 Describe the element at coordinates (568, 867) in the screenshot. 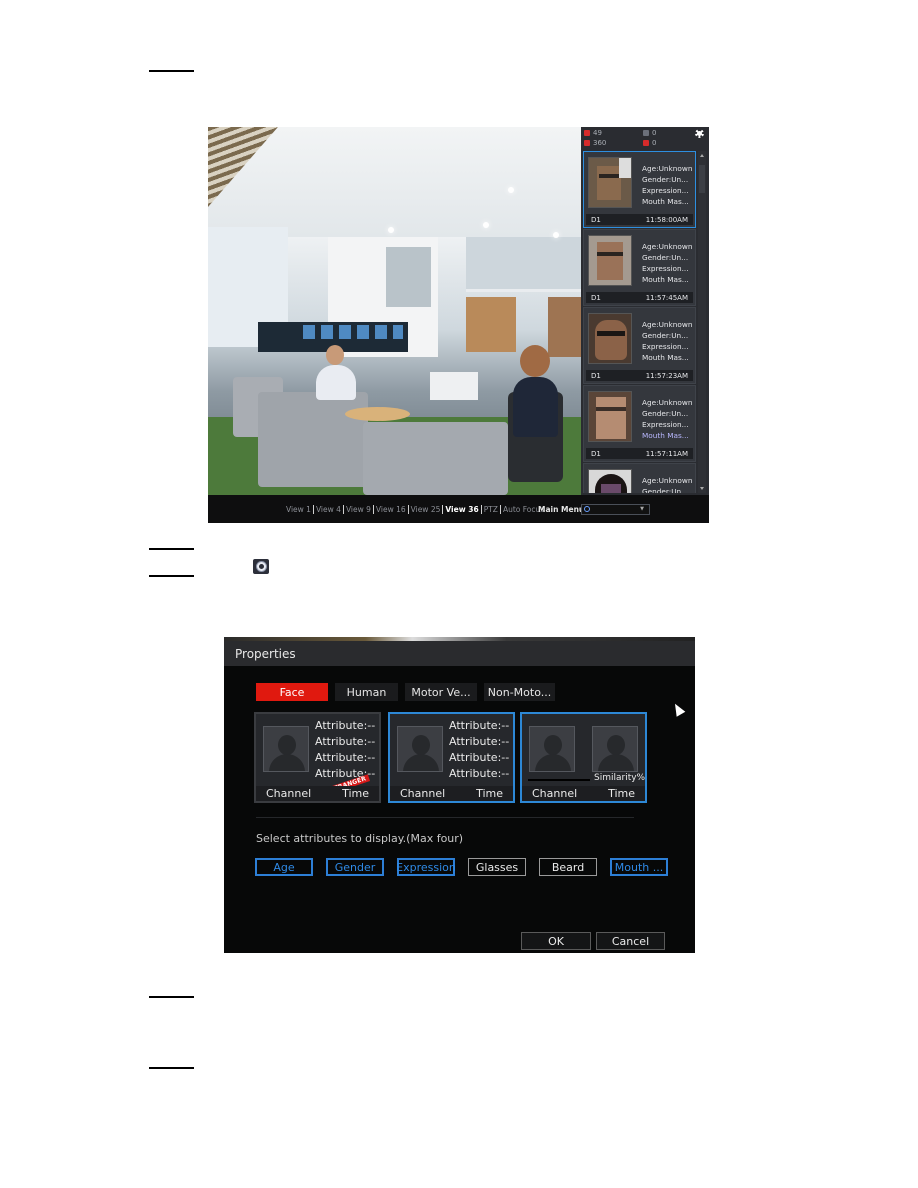

I see `attribute-beard-button: Beard` at that location.